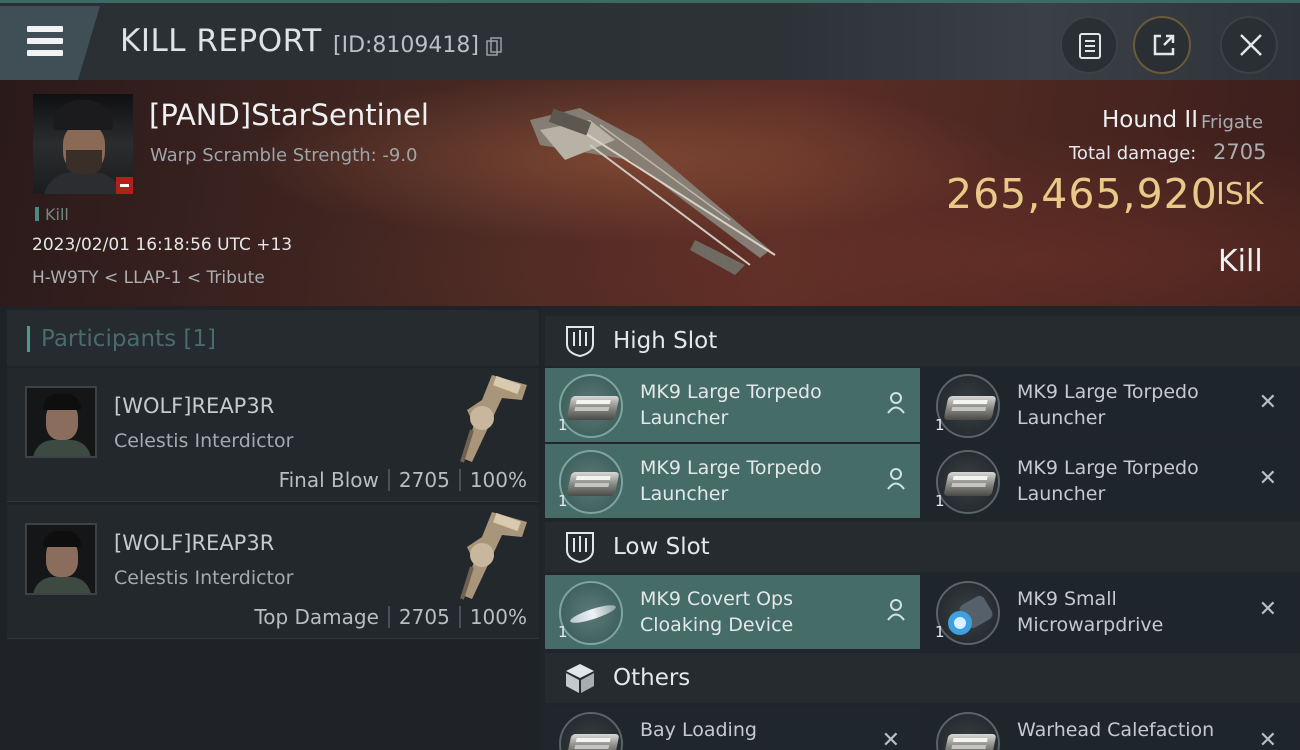  Describe the element at coordinates (580, 678) in the screenshot. I see `cube-icon` at that location.